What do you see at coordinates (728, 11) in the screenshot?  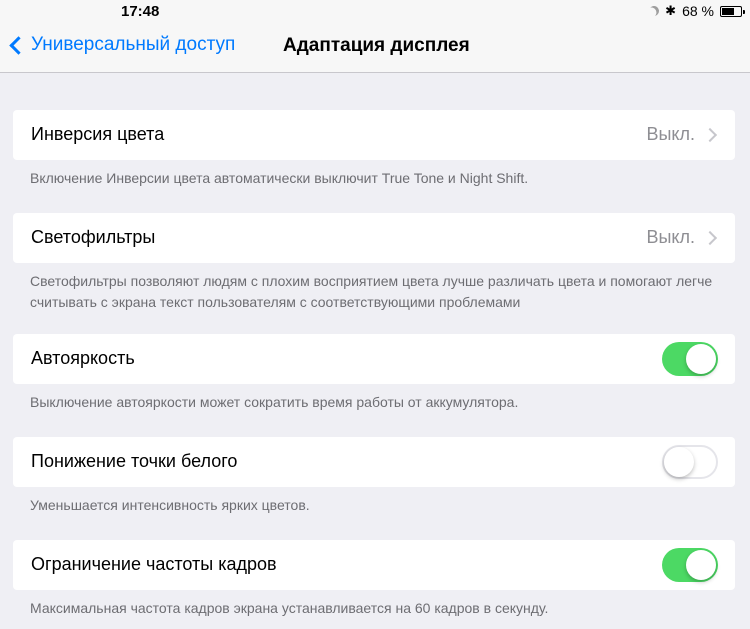 I see `battery-level` at bounding box center [728, 11].